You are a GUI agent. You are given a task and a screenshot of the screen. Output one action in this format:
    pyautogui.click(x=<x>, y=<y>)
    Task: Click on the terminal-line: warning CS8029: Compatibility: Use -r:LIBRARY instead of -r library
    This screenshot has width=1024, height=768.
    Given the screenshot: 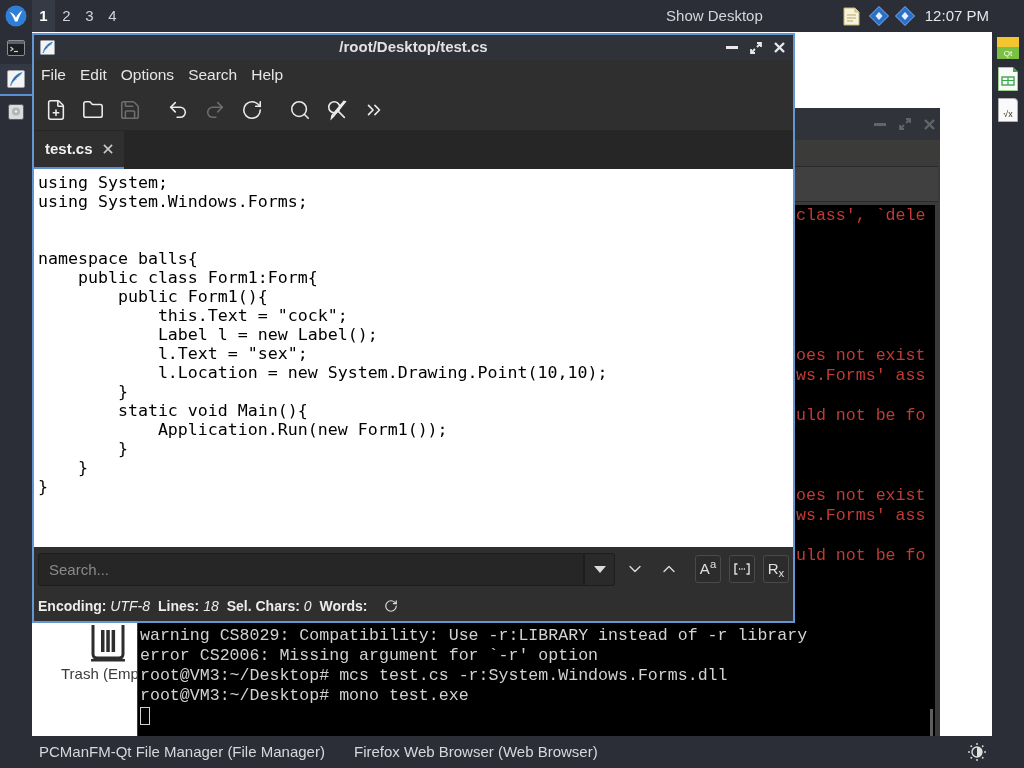 What is the action you would take?
    pyautogui.click(x=474, y=635)
    